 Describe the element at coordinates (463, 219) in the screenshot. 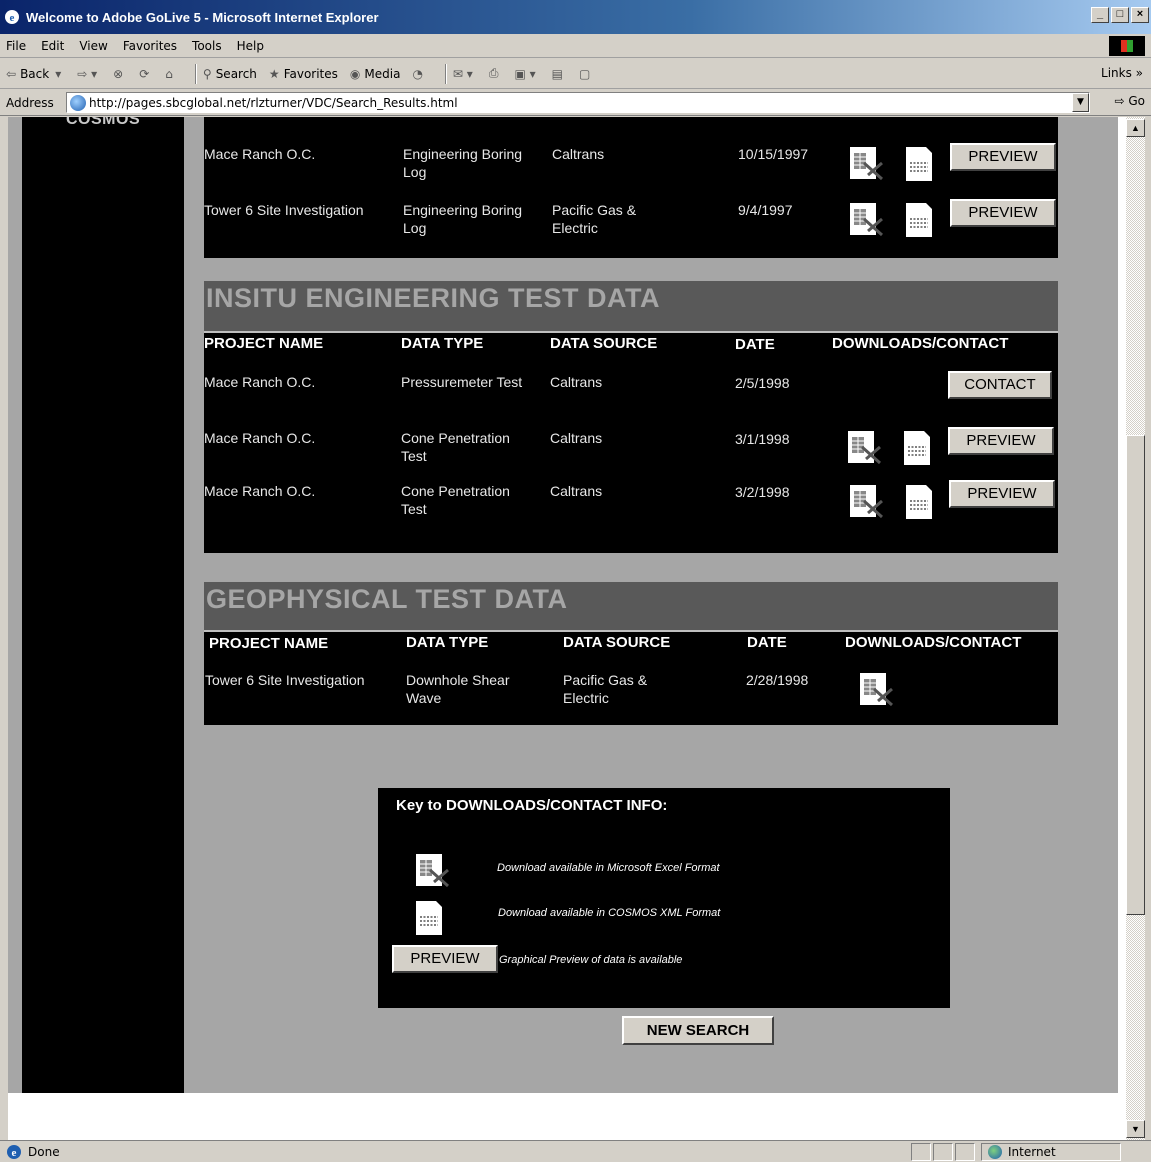

I see `boring-row-2-type: Engineering Boring Log` at that location.